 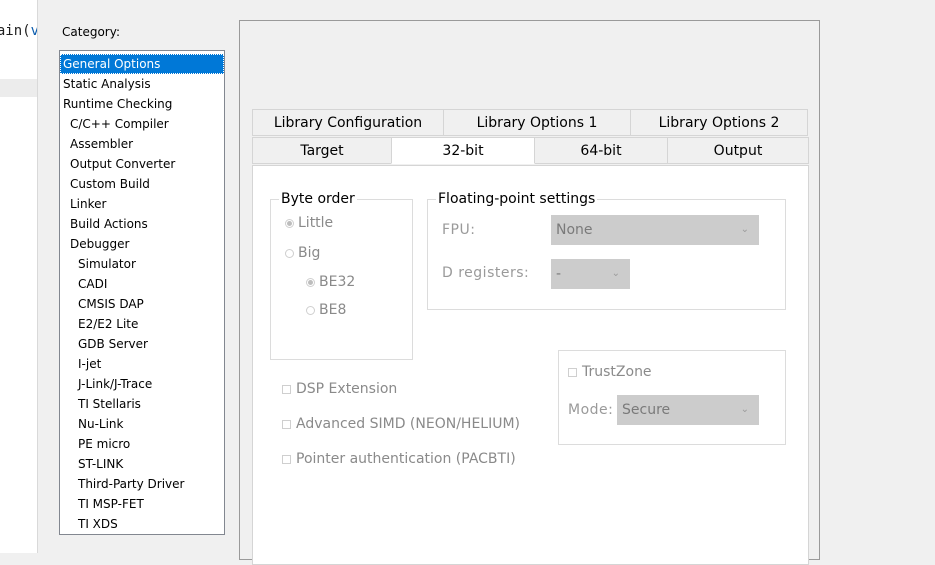 What do you see at coordinates (289, 223) in the screenshot?
I see `radio-little-indicator` at bounding box center [289, 223].